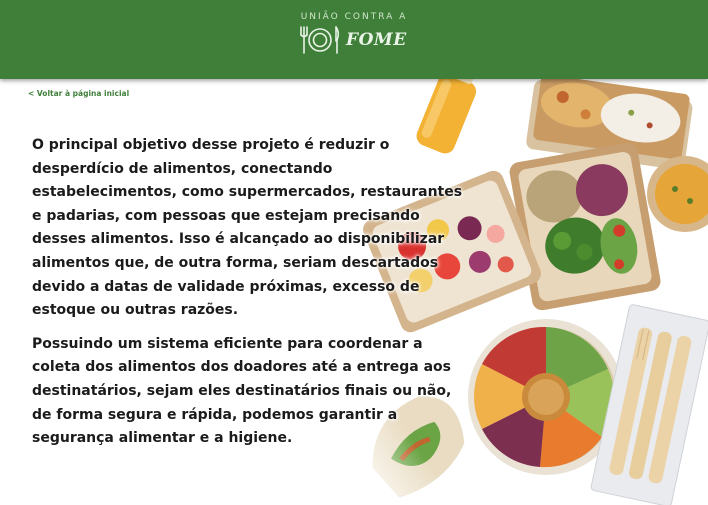 This screenshot has width=708, height=505. What do you see at coordinates (376, 40) in the screenshot?
I see `brand-word: FOME` at bounding box center [376, 40].